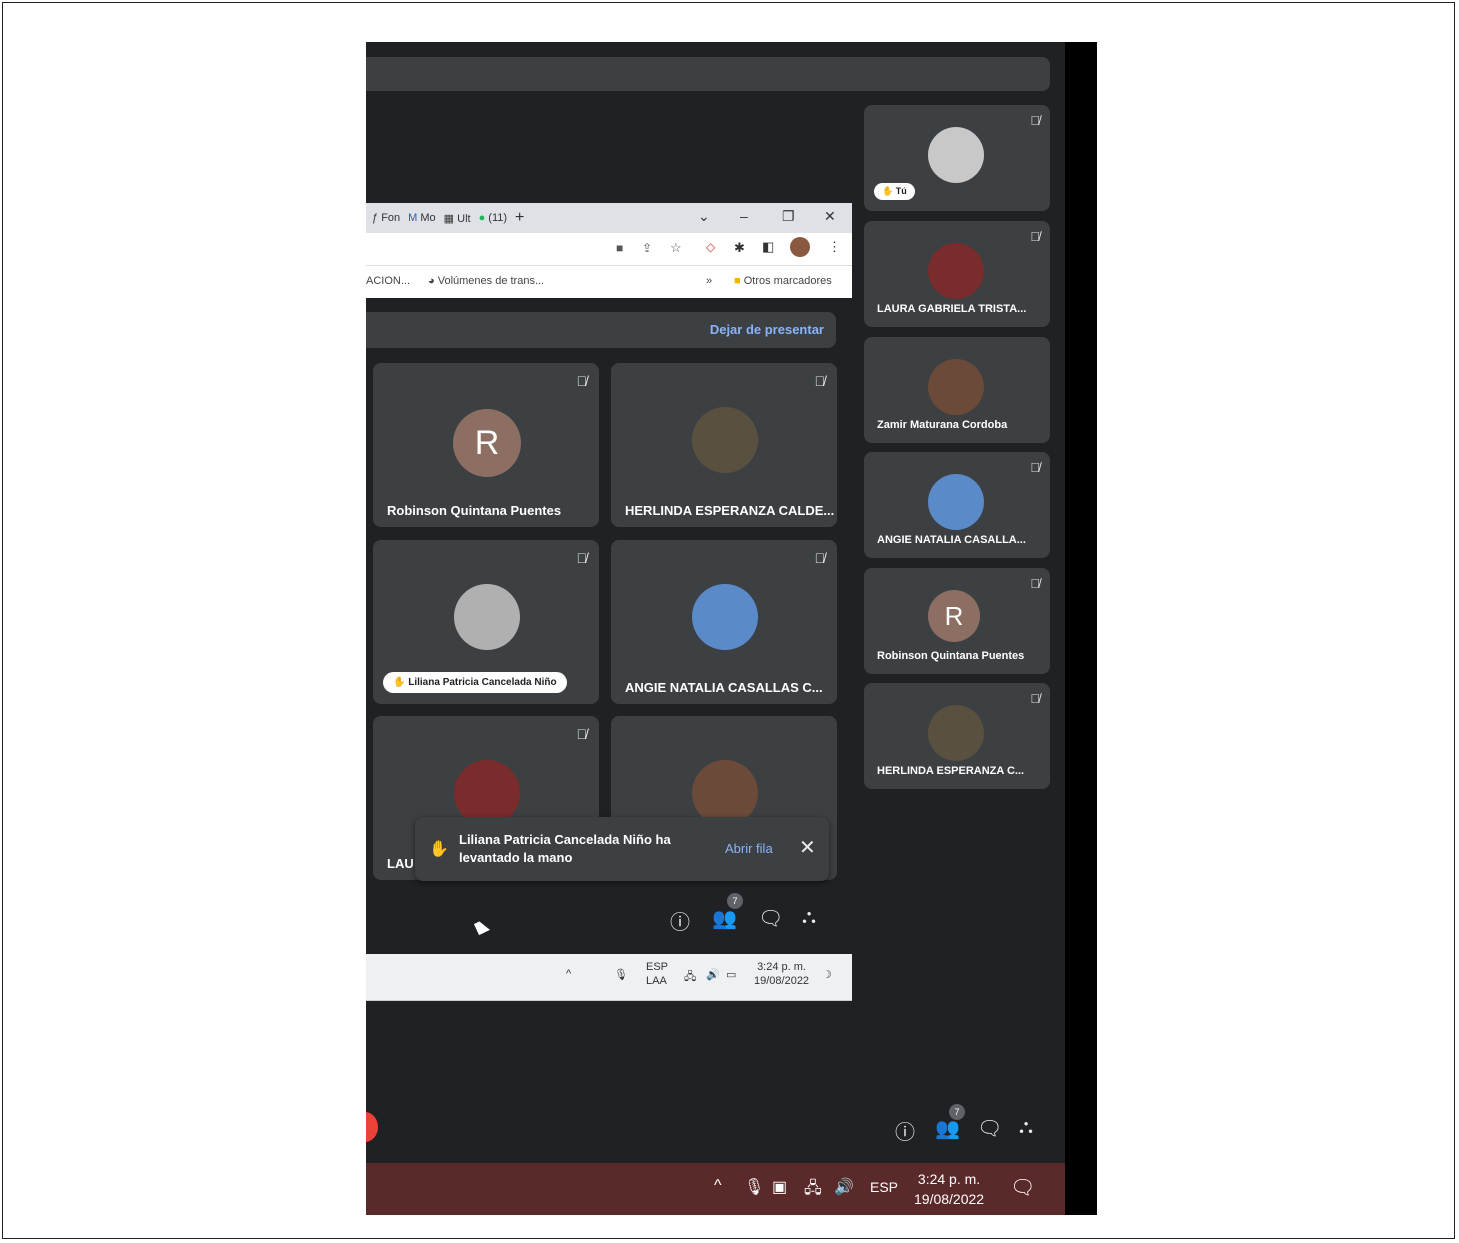  What do you see at coordinates (619, 248) in the screenshot?
I see `camera-icon: ■` at bounding box center [619, 248].